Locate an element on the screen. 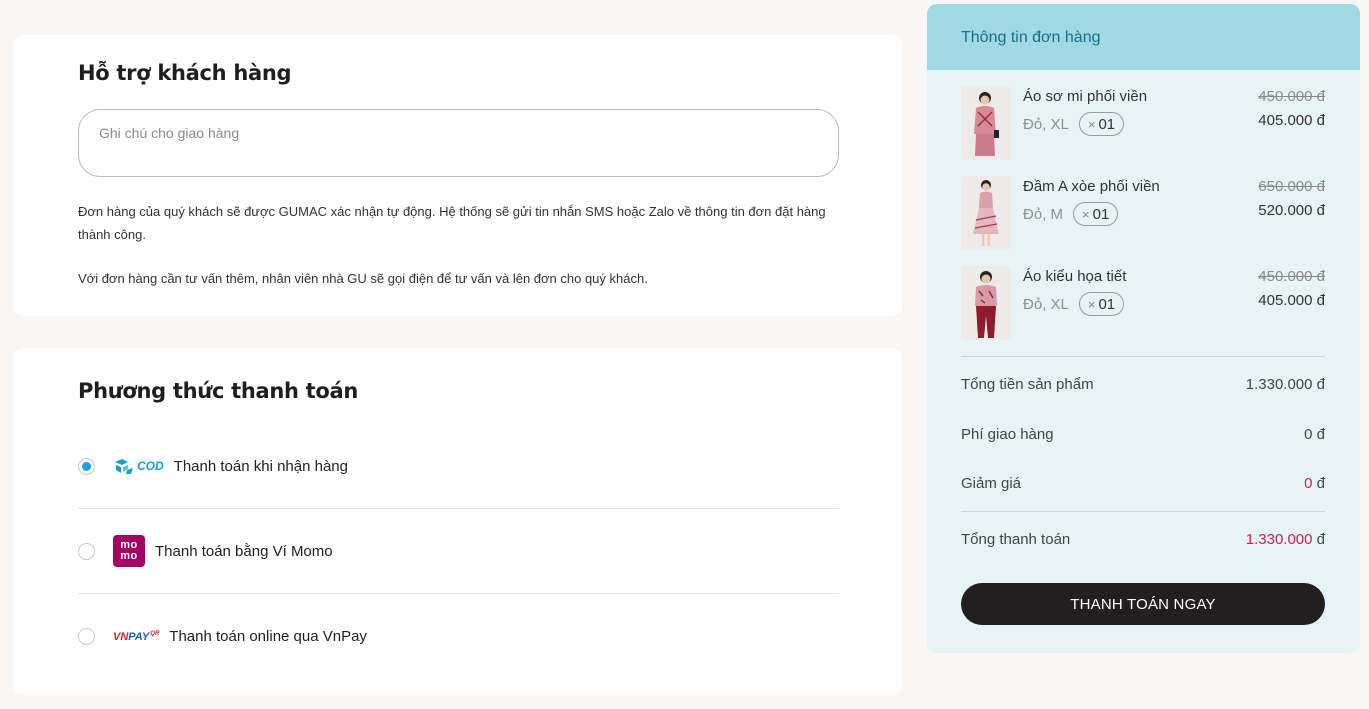 The image size is (1369, 709). delivery-note-input is located at coordinates (458, 143).